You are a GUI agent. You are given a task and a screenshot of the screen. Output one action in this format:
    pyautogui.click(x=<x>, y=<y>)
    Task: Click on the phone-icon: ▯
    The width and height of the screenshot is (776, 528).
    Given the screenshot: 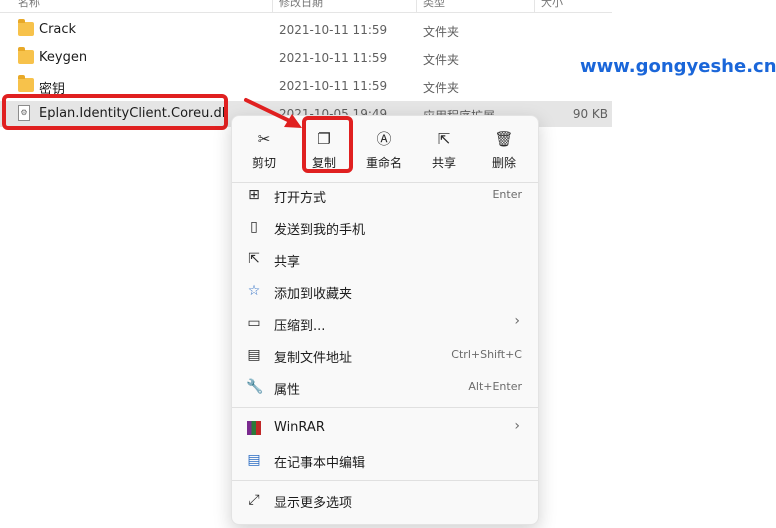 What is the action you would take?
    pyautogui.click(x=254, y=227)
    